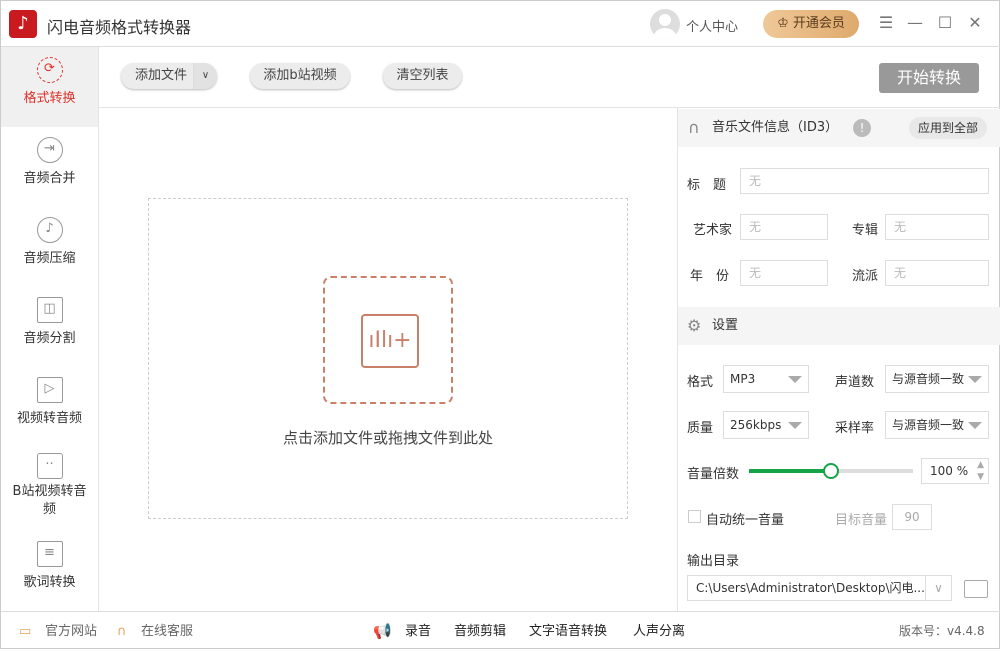 The width and height of the screenshot is (1000, 651). I want to click on crown-icon: ♔, so click(785, 23).